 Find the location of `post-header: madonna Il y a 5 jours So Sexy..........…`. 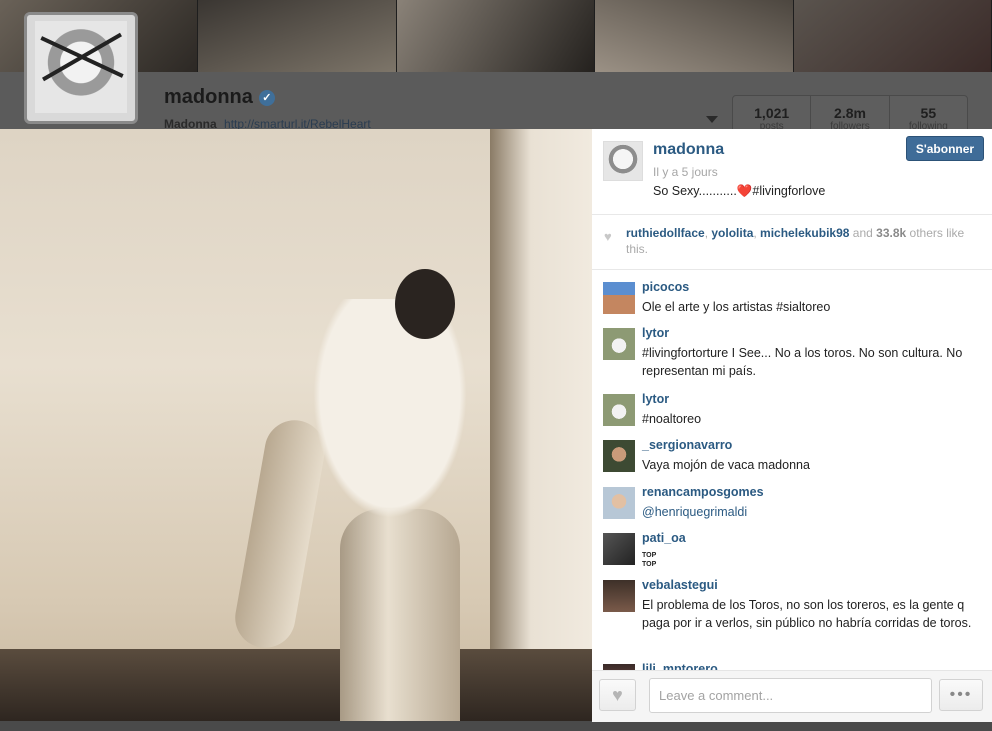

post-header: madonna Il y a 5 jours So Sexy..........… is located at coordinates (792, 172).